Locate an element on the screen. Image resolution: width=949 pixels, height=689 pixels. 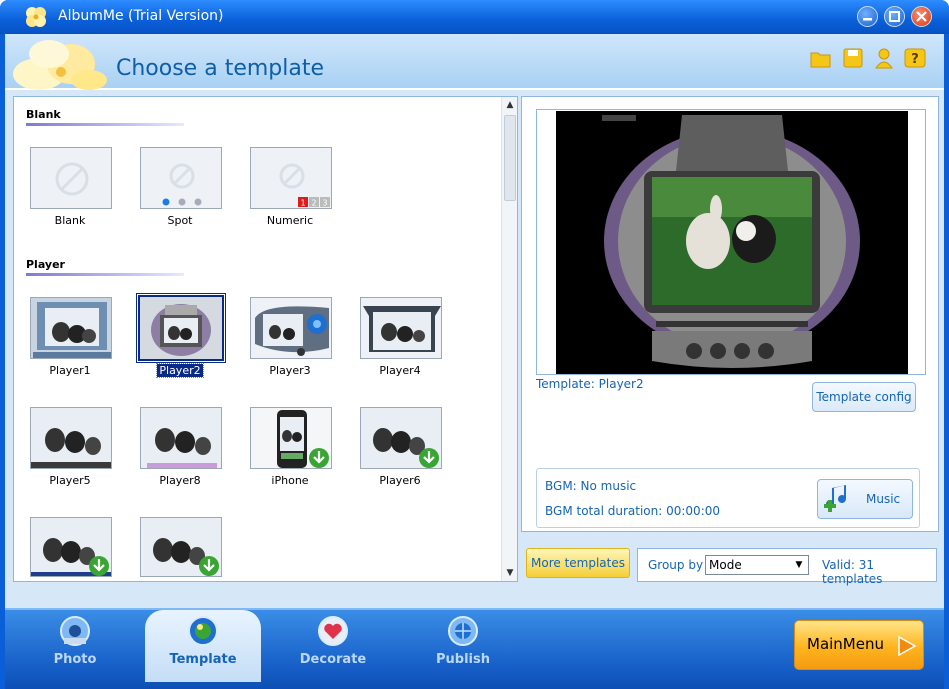
close-icon is located at coordinates (921, 16).